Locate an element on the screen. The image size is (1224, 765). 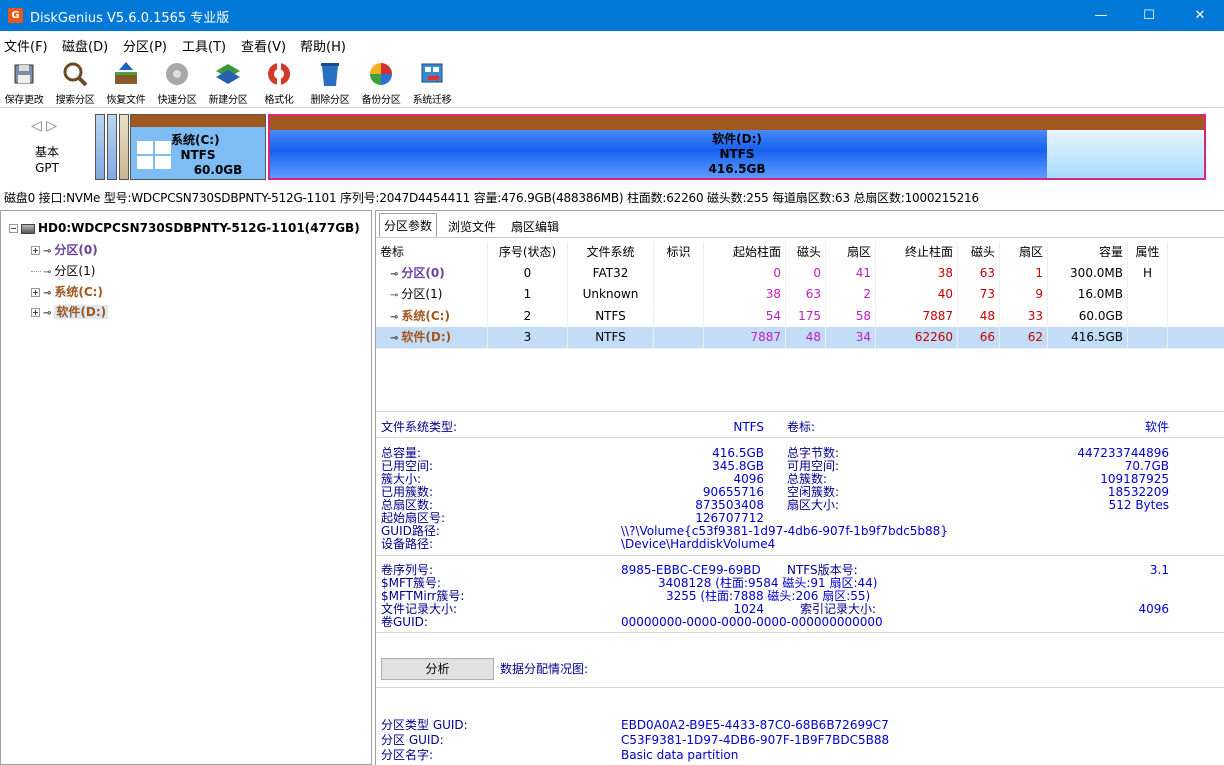
tree-item-partition-0: + ⊸ 分区(0) is located at coordinates (64, 249).